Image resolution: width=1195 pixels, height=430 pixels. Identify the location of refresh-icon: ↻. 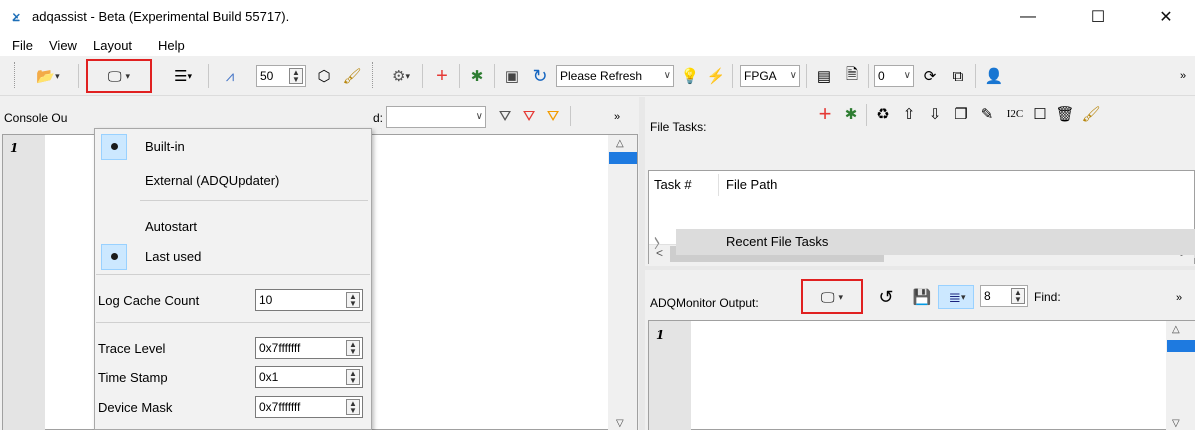
(540, 76).